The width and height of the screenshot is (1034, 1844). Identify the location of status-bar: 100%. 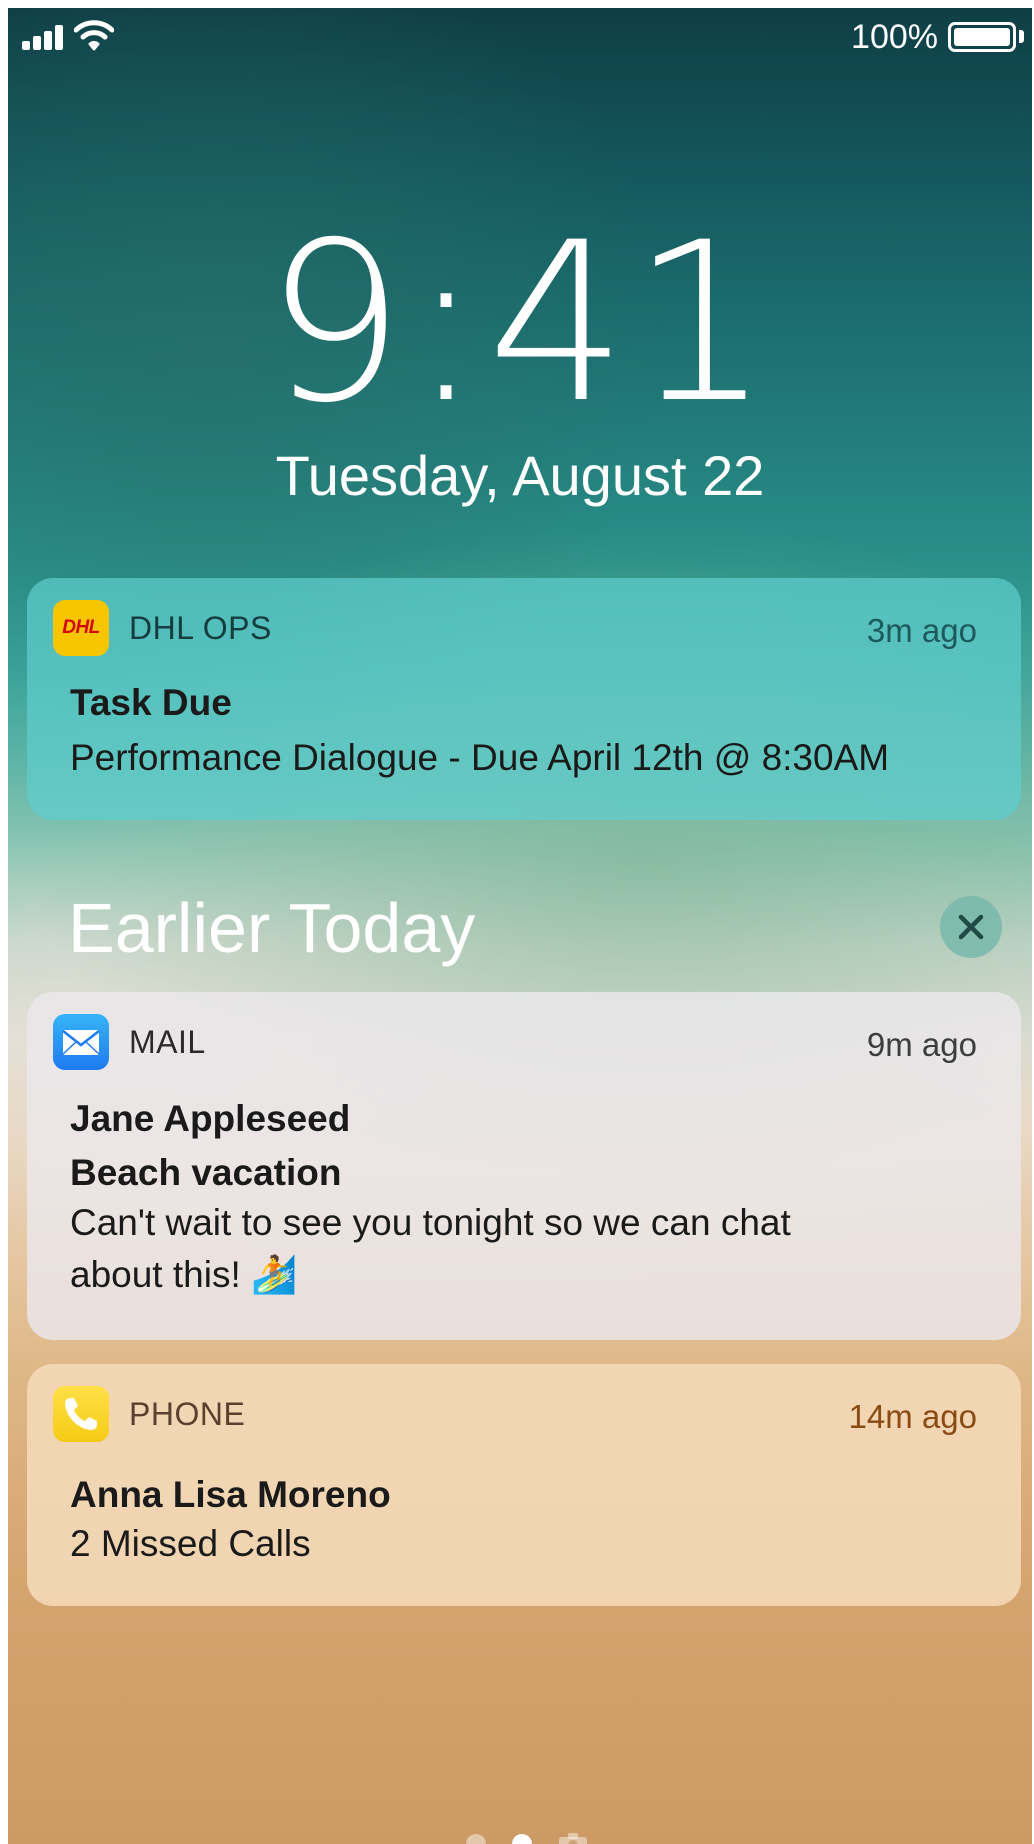
(520, 38).